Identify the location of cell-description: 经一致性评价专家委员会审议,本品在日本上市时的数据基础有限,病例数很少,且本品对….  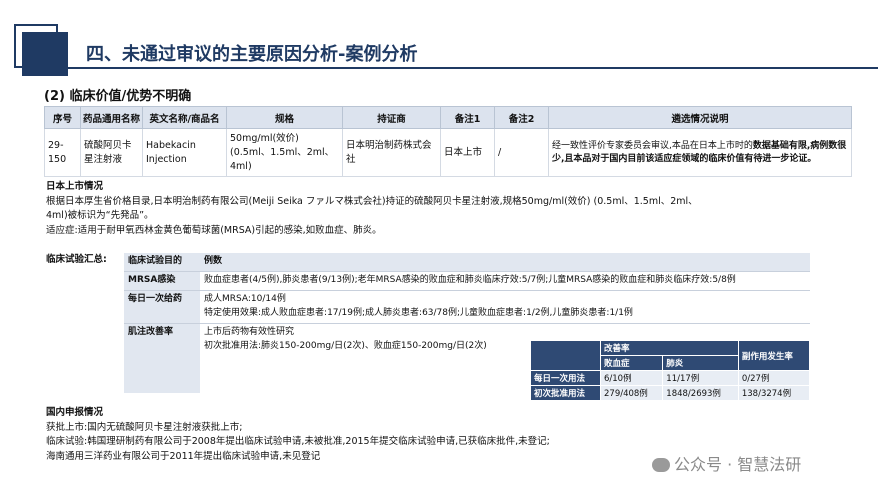
(700, 152).